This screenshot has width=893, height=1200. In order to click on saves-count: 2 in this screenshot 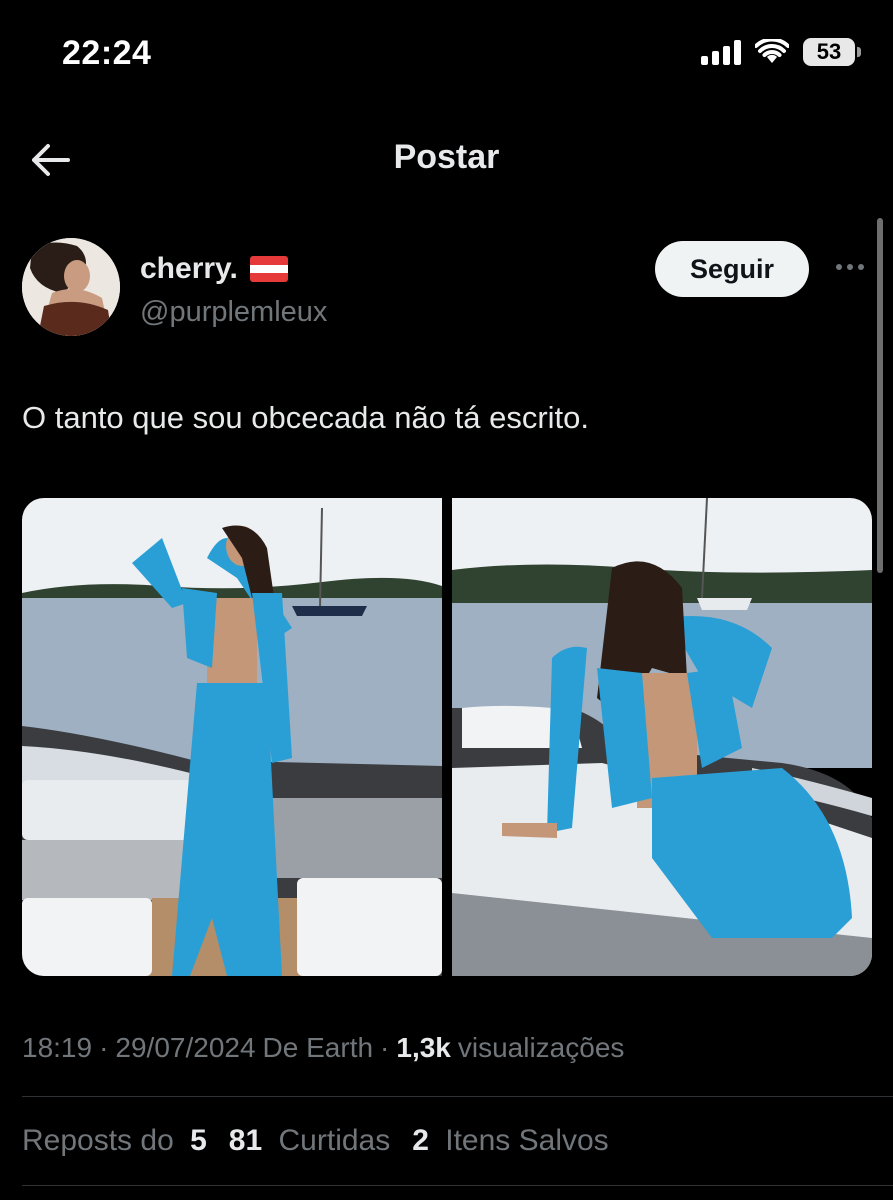, I will do `click(420, 1140)`.